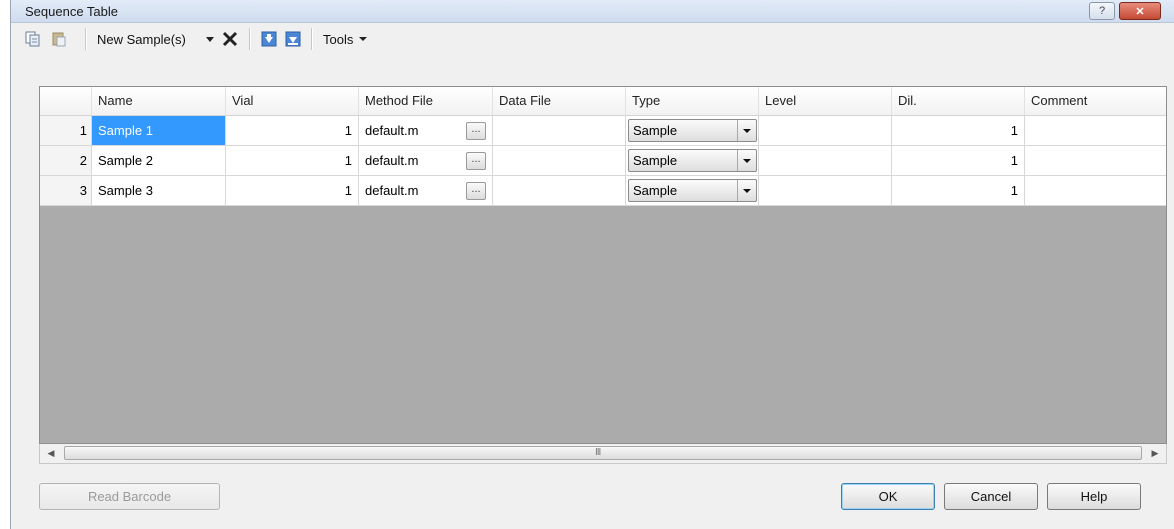 This screenshot has height=529, width=1174. What do you see at coordinates (293, 39) in the screenshot?
I see `insert-below-icon` at bounding box center [293, 39].